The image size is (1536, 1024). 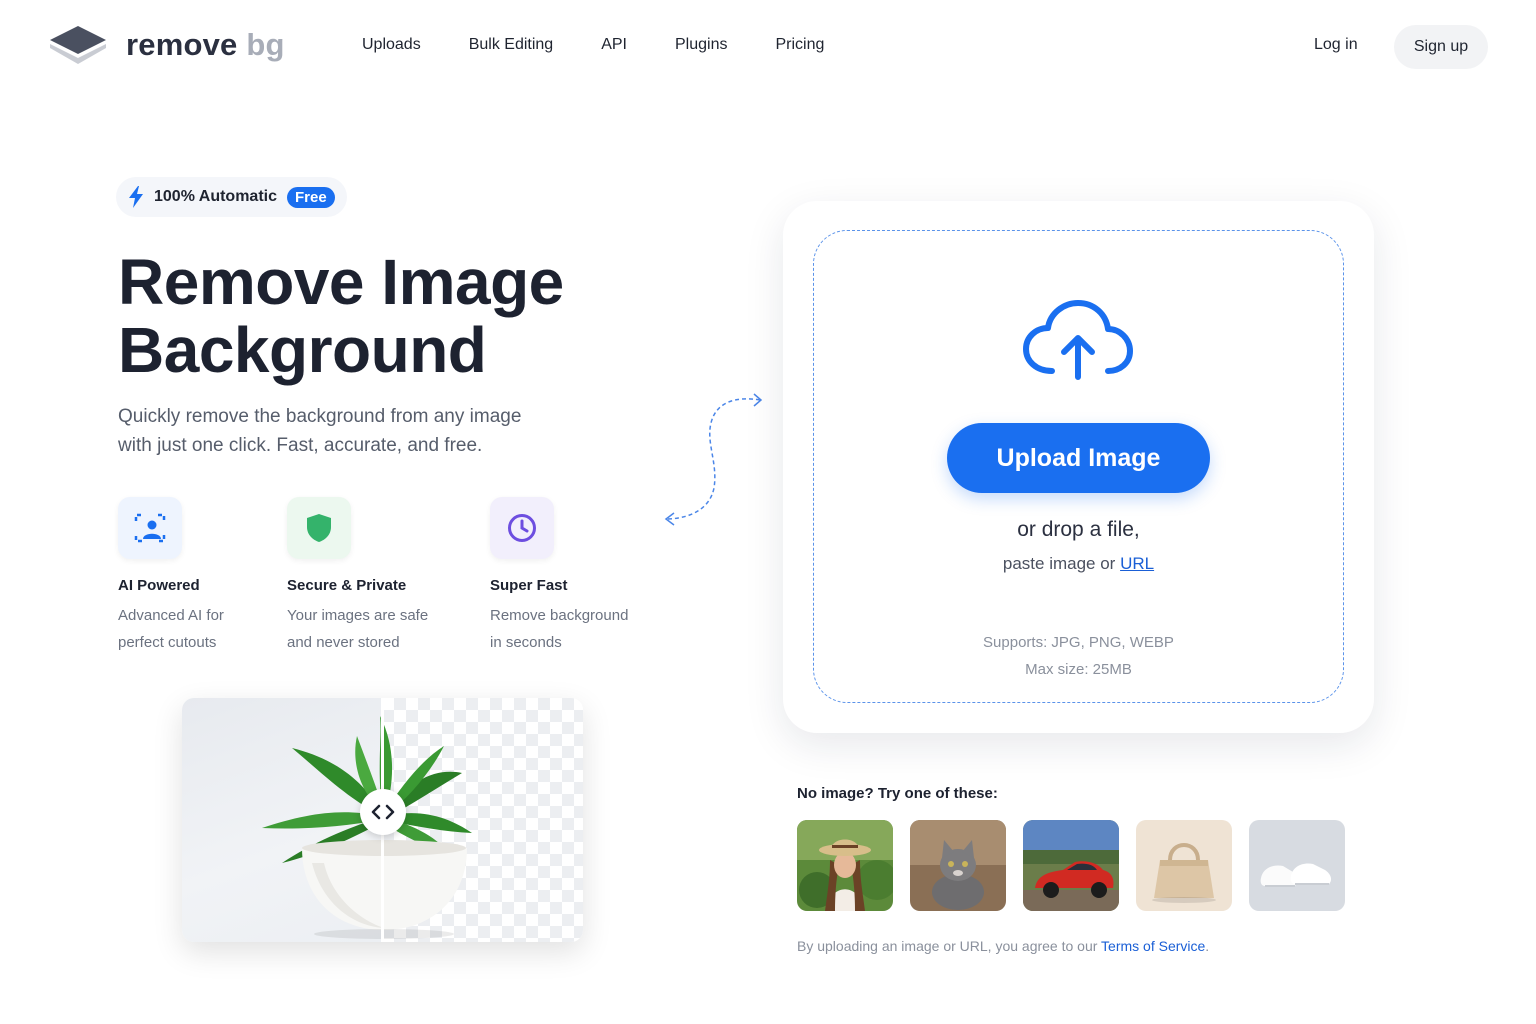 What do you see at coordinates (559, 629) in the screenshot?
I see `feature-desc: Remove background in seconds` at bounding box center [559, 629].